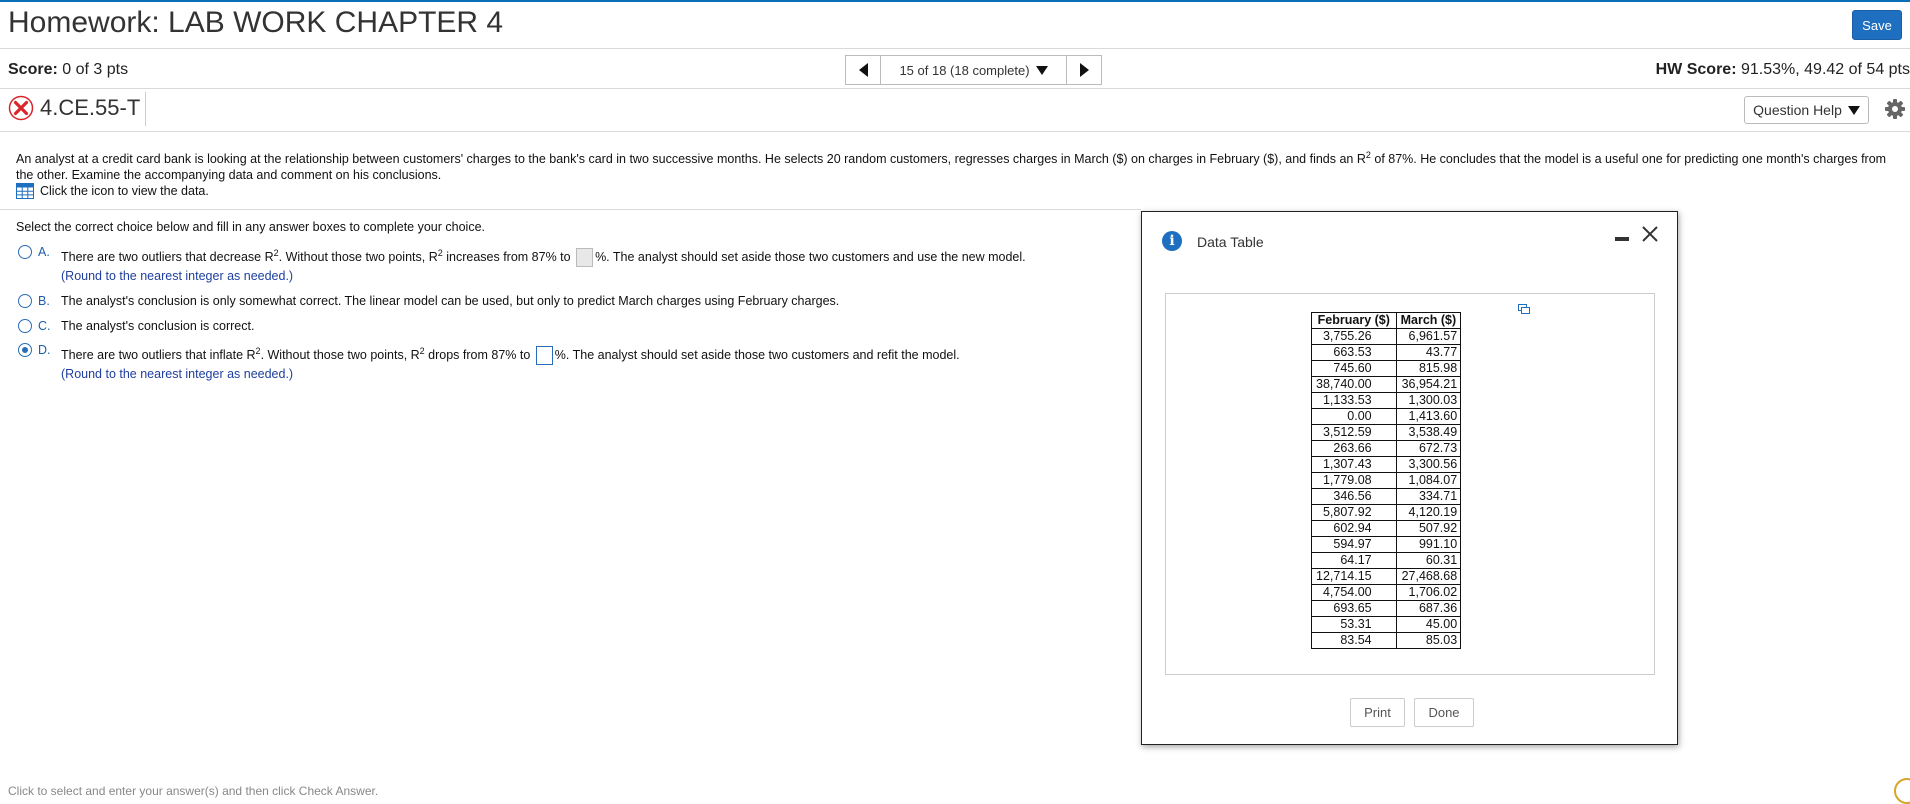  Describe the element at coordinates (1354, 608) in the screenshot. I see `february-cell: 693.65` at that location.